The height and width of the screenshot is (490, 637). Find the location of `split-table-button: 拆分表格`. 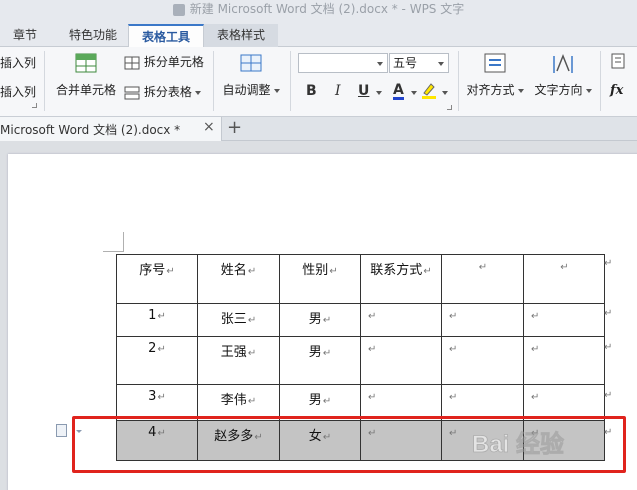

split-table-button: 拆分表格 is located at coordinates (162, 91).